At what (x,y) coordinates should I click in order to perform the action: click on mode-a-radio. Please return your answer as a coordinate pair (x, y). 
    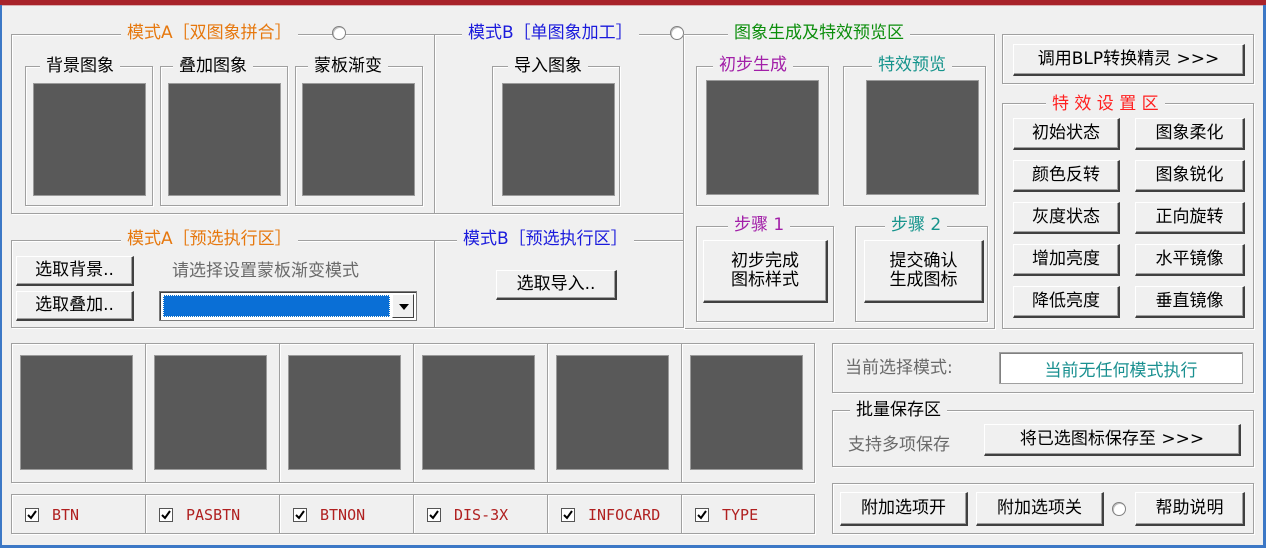
    Looking at the image, I should click on (339, 33).